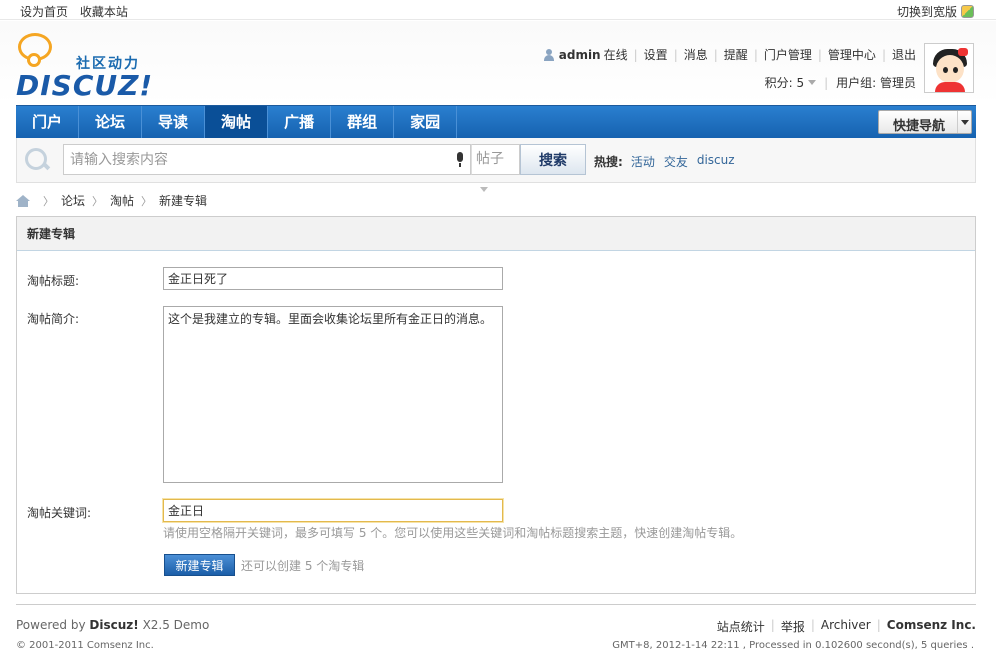 Image resolution: width=996 pixels, height=668 pixels. I want to click on description-label: 淘帖简介:, so click(53, 319).